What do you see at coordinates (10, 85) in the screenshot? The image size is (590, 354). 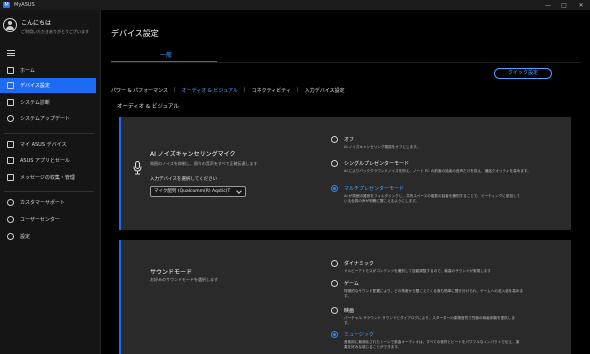 I see `device-settings-icon` at bounding box center [10, 85].